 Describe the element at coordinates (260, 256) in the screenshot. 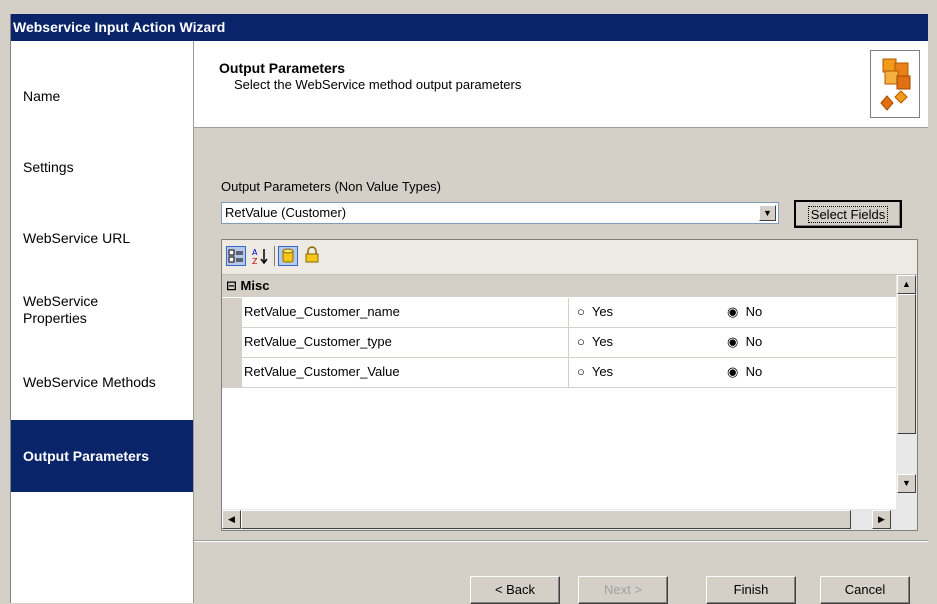

I see `alphabetical-sort-icon: AZ` at that location.